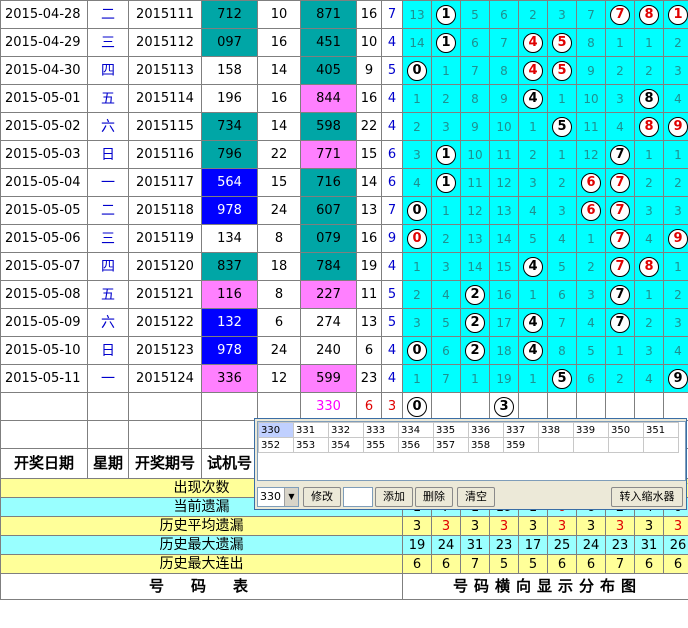  What do you see at coordinates (381, 445) in the screenshot?
I see `number-list-item: 355` at bounding box center [381, 445].